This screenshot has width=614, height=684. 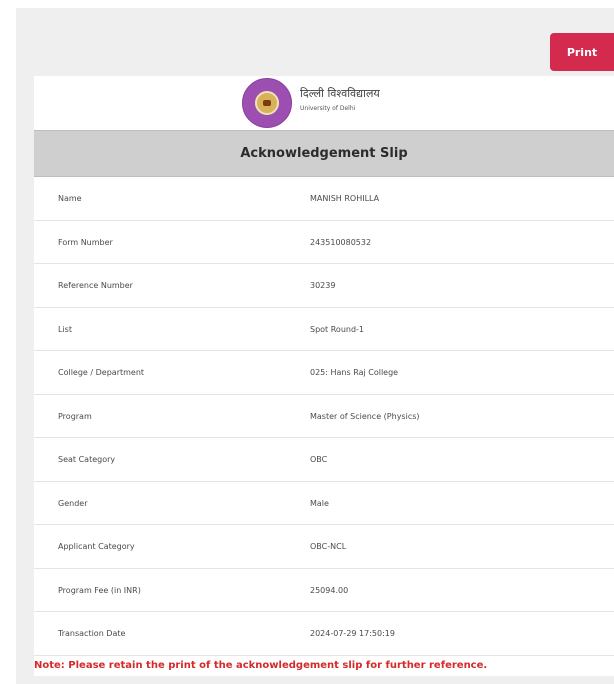 I want to click on row-label: List, so click(x=65, y=329).